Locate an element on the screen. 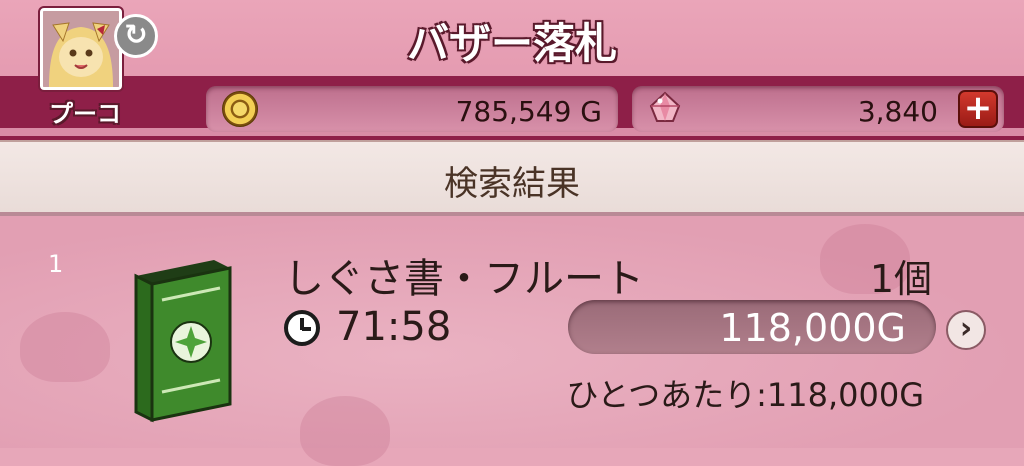  results-title: 検索結果 is located at coordinates (512, 184).